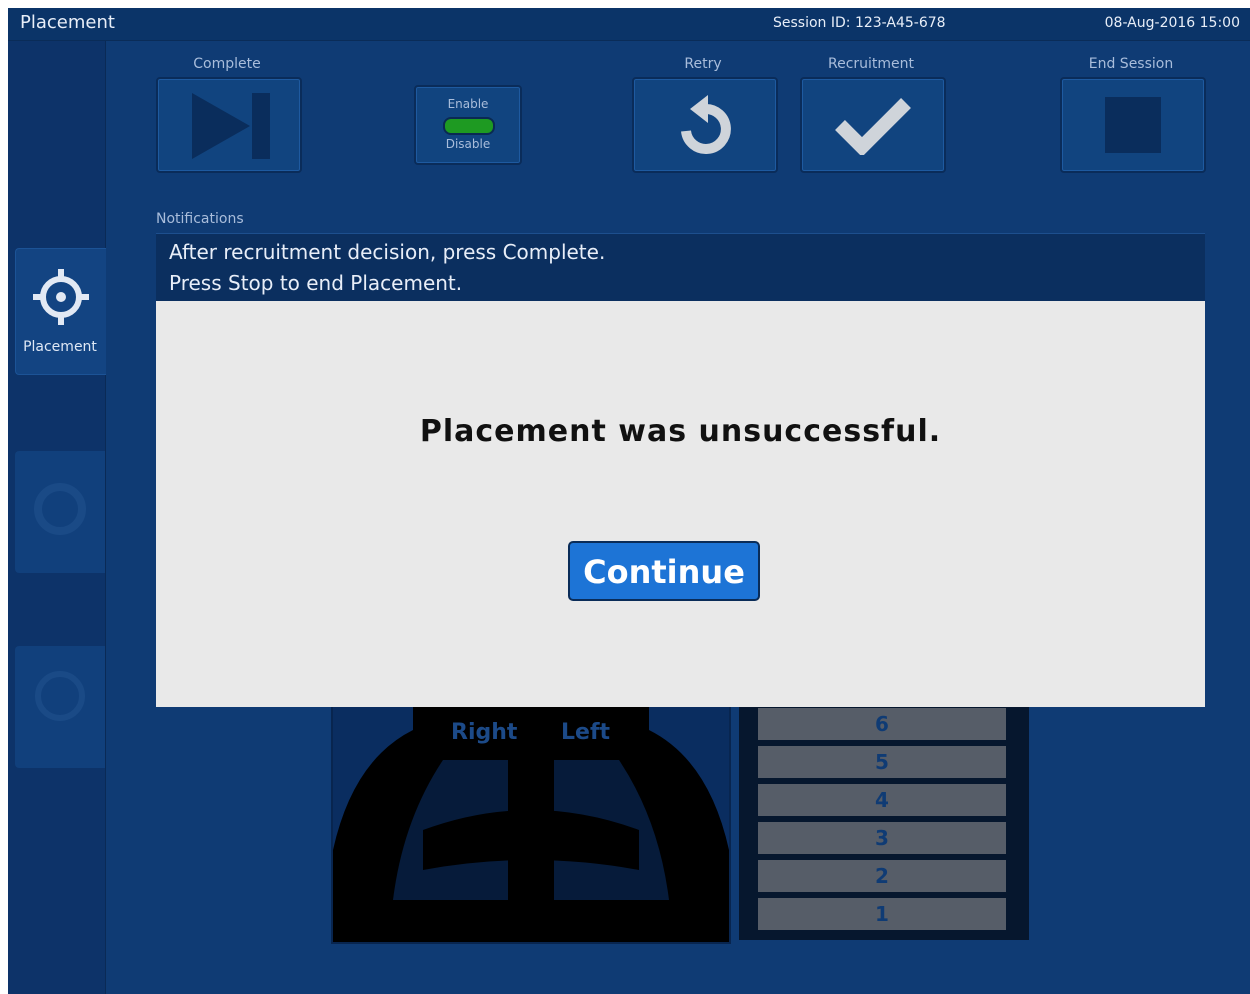 This screenshot has height=994, width=1250. I want to click on complete-label: Complete, so click(227, 64).